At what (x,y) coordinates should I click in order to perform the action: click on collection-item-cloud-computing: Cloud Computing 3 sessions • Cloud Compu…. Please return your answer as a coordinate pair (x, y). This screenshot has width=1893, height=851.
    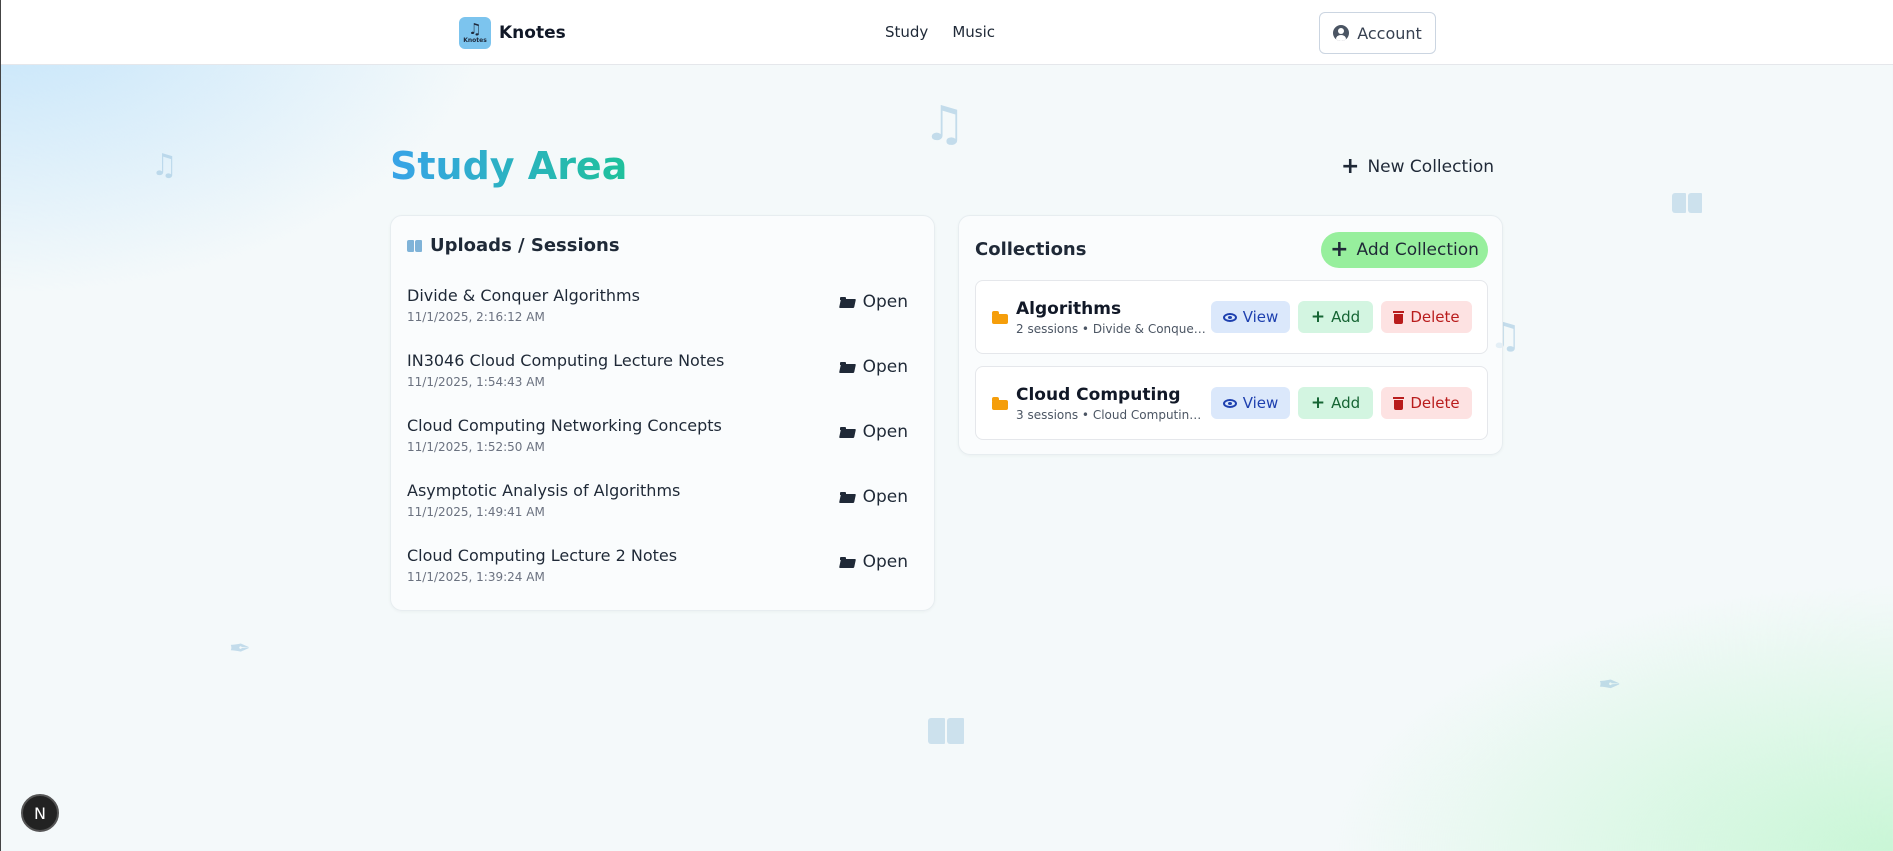
    Looking at the image, I should click on (1231, 403).